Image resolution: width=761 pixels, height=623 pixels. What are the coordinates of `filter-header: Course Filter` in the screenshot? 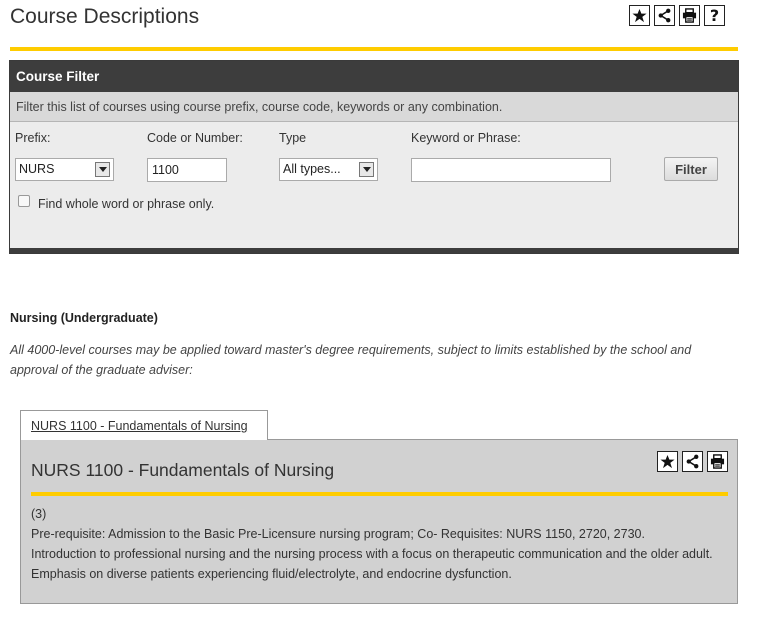 It's located at (374, 76).